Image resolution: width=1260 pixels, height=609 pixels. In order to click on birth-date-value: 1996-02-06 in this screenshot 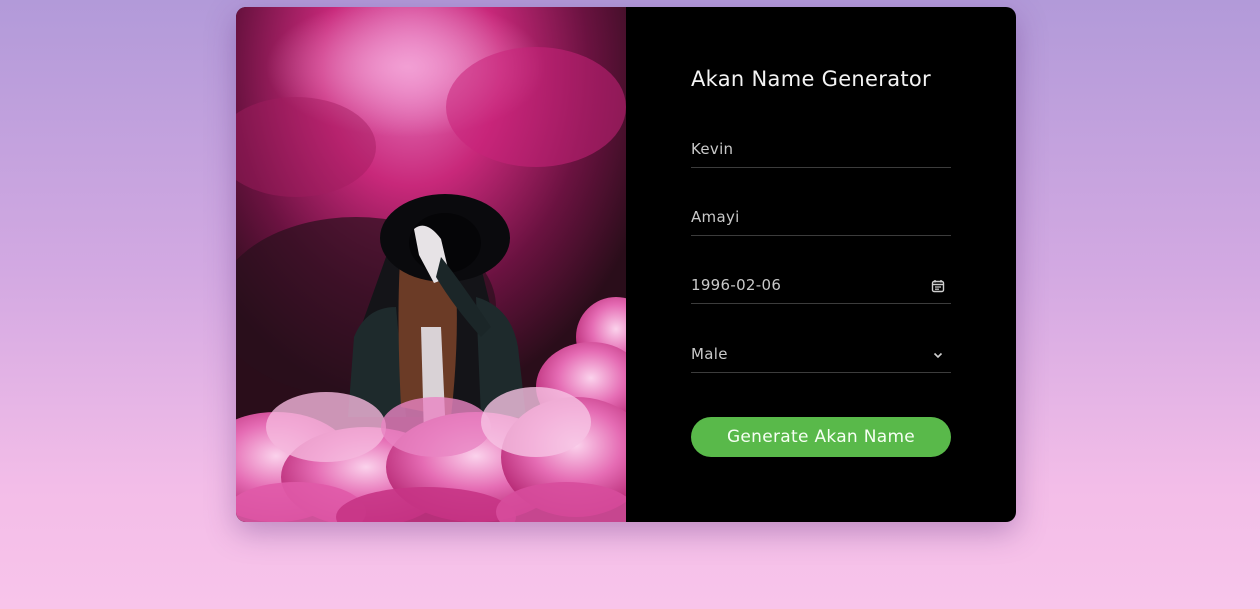, I will do `click(736, 285)`.